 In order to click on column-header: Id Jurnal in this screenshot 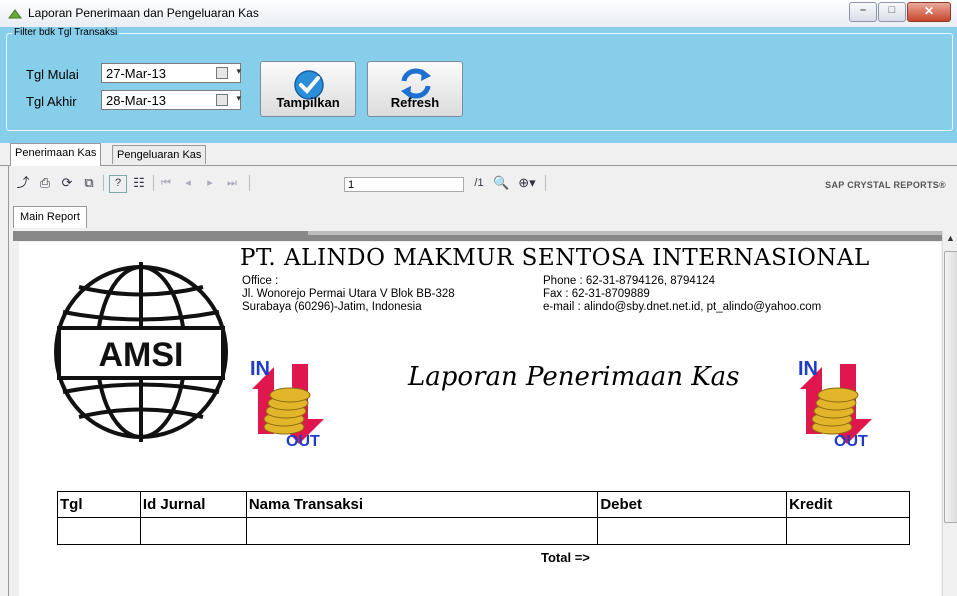, I will do `click(193, 504)`.